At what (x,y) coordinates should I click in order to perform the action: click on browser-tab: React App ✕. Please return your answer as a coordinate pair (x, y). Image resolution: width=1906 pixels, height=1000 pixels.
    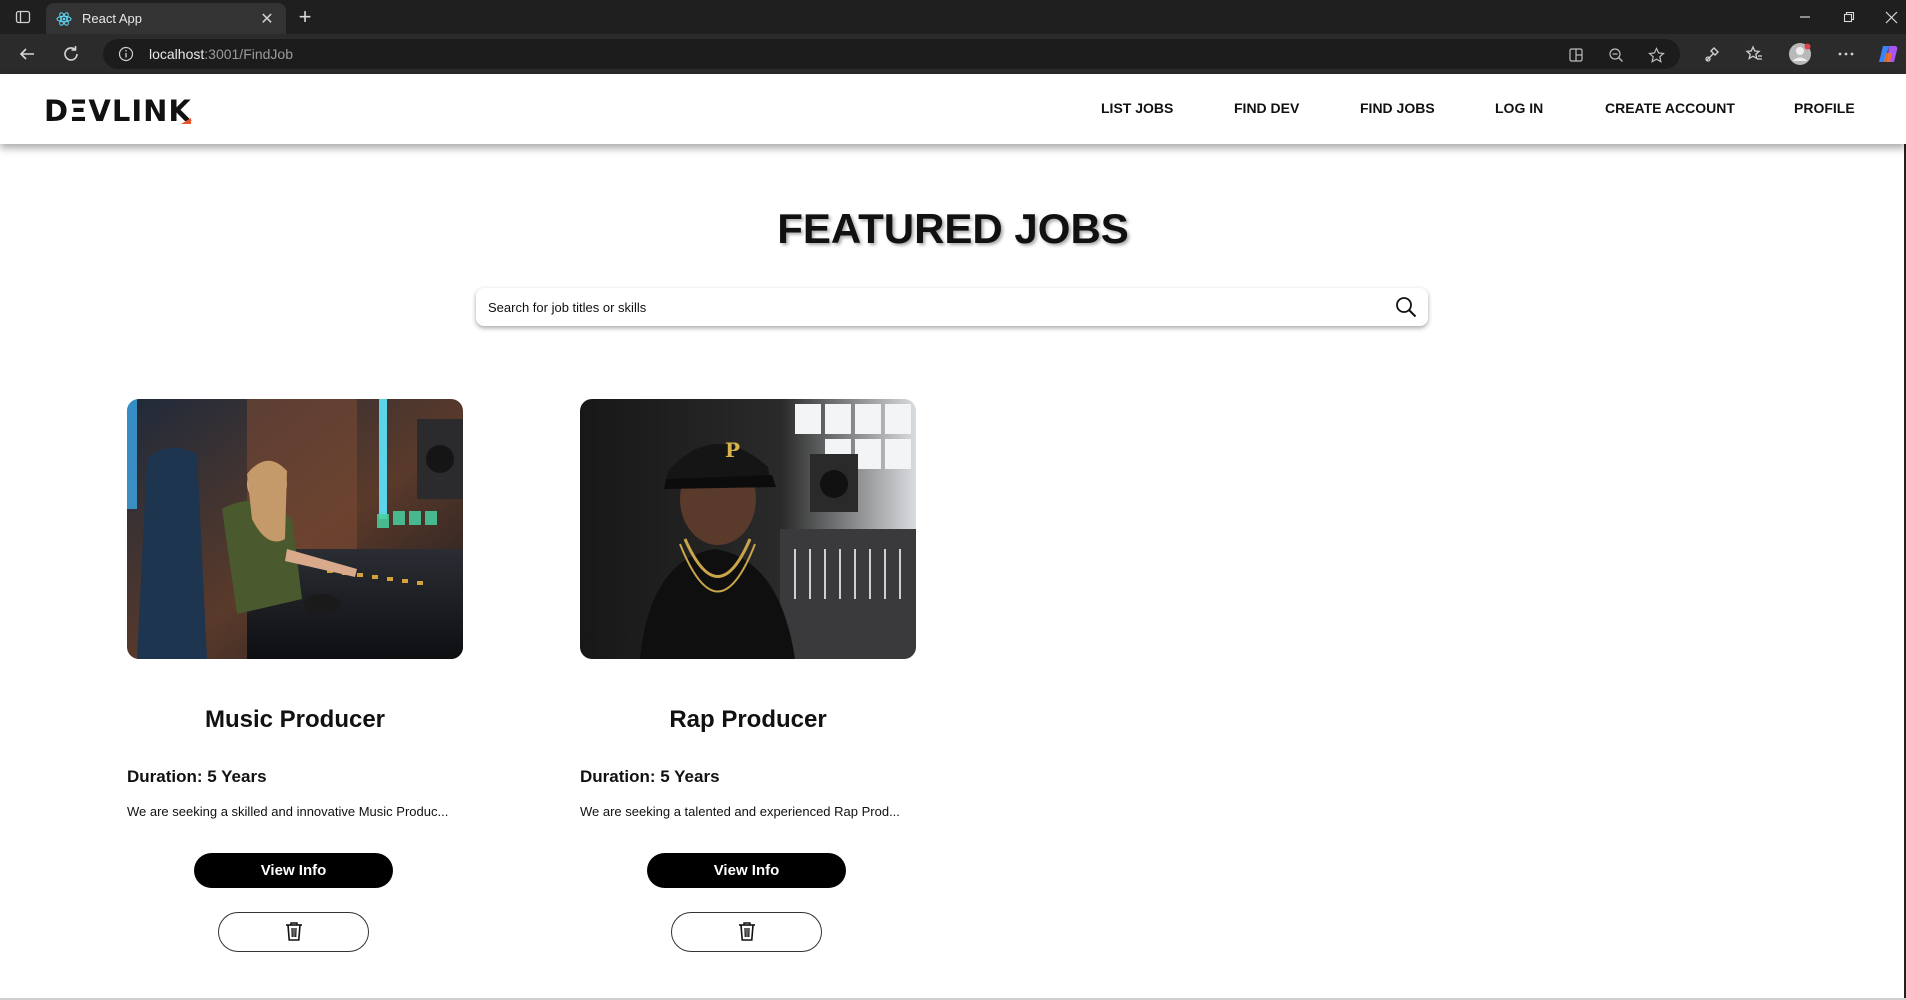
    Looking at the image, I should click on (166, 18).